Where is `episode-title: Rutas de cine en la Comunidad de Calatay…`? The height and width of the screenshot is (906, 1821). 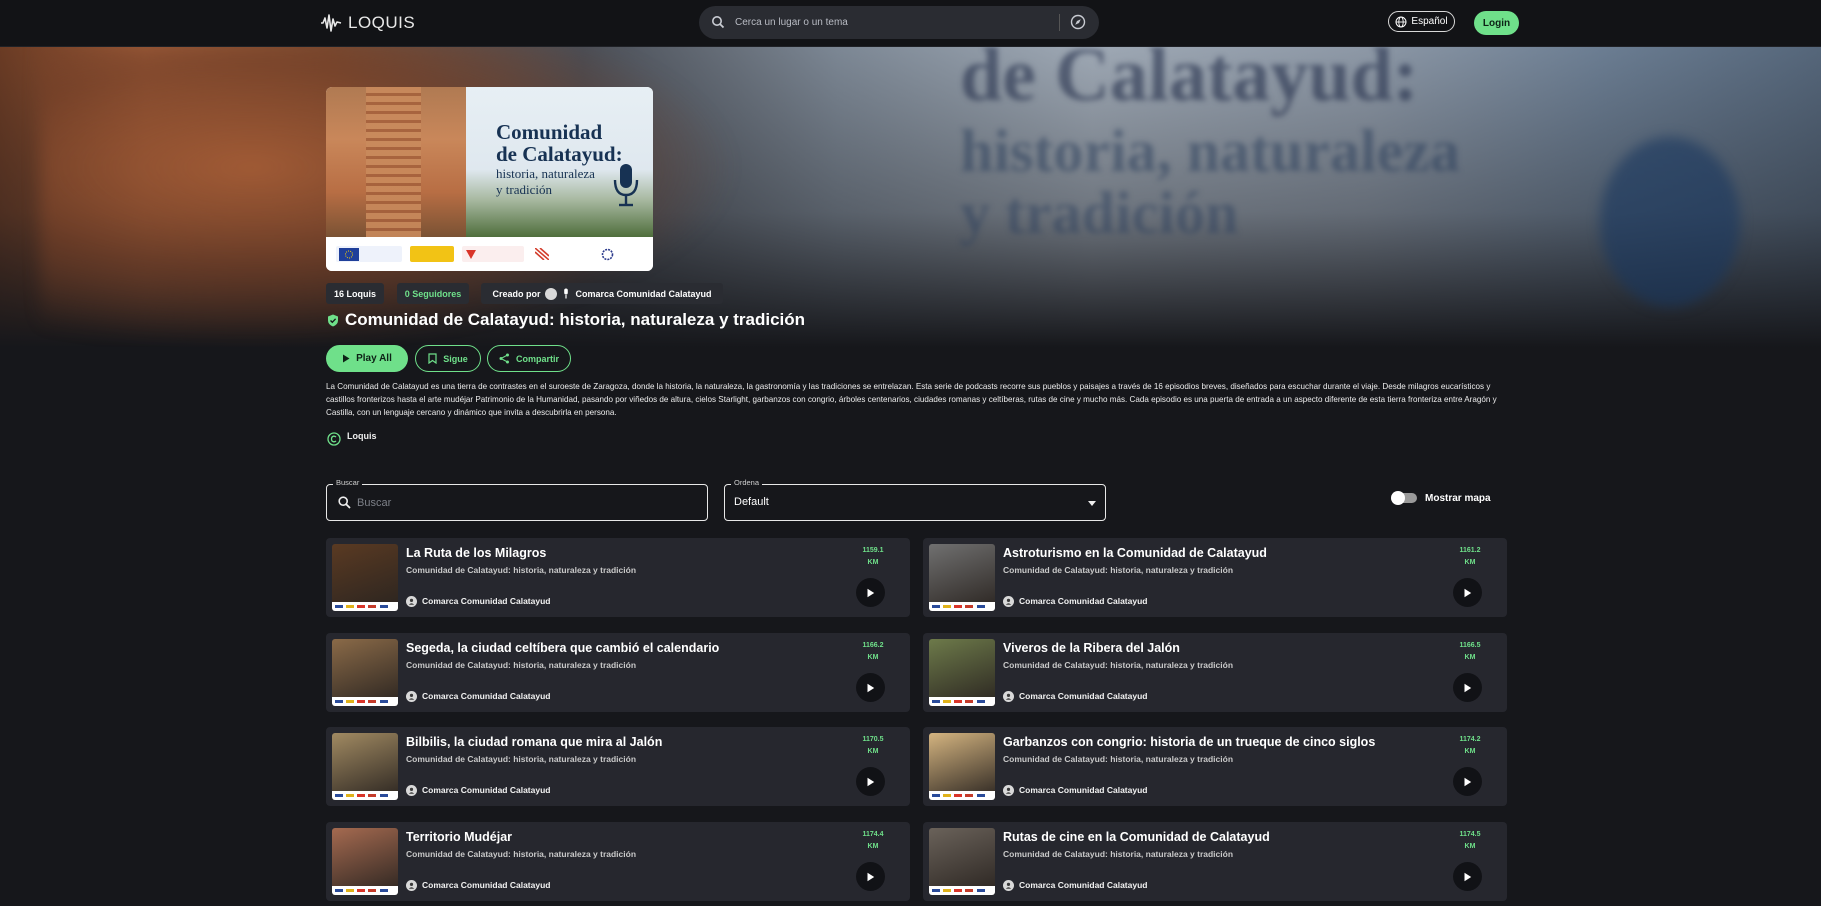 episode-title: Rutas de cine en la Comunidad de Calatay… is located at coordinates (1136, 837).